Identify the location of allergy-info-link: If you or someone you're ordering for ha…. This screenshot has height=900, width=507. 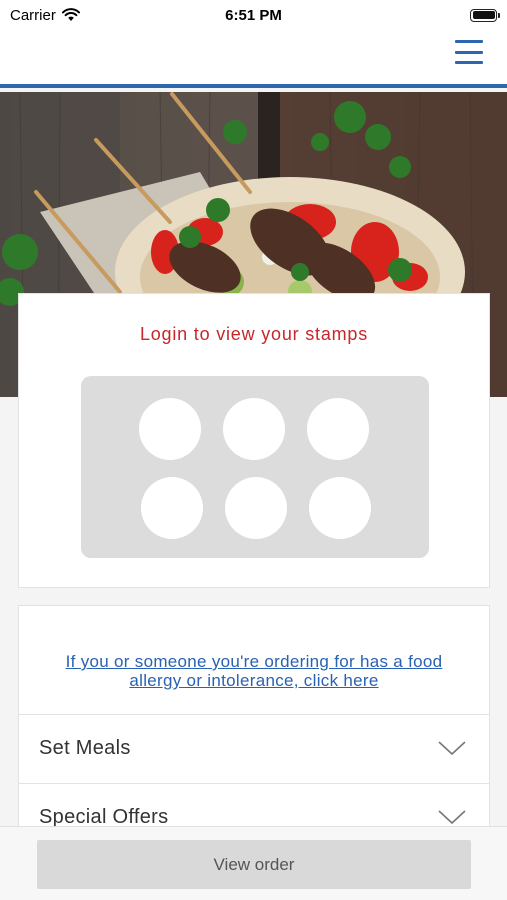
(254, 671).